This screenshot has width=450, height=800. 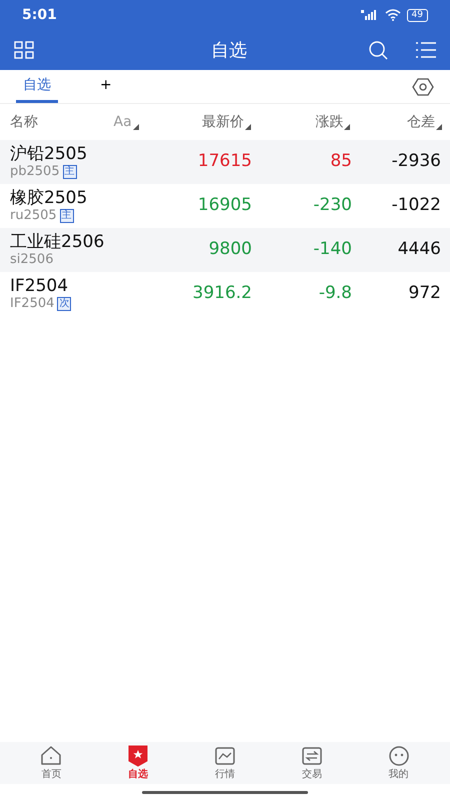 I want to click on nav-tab: 我的, so click(x=398, y=763).